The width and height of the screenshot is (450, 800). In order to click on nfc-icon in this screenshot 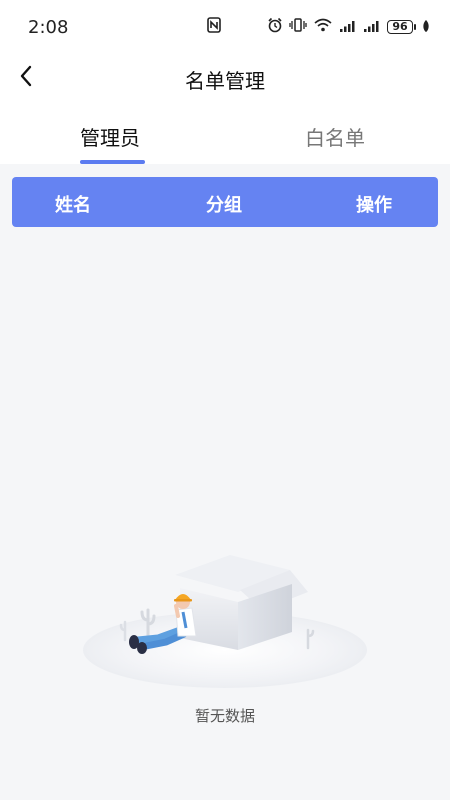, I will do `click(214, 27)`.